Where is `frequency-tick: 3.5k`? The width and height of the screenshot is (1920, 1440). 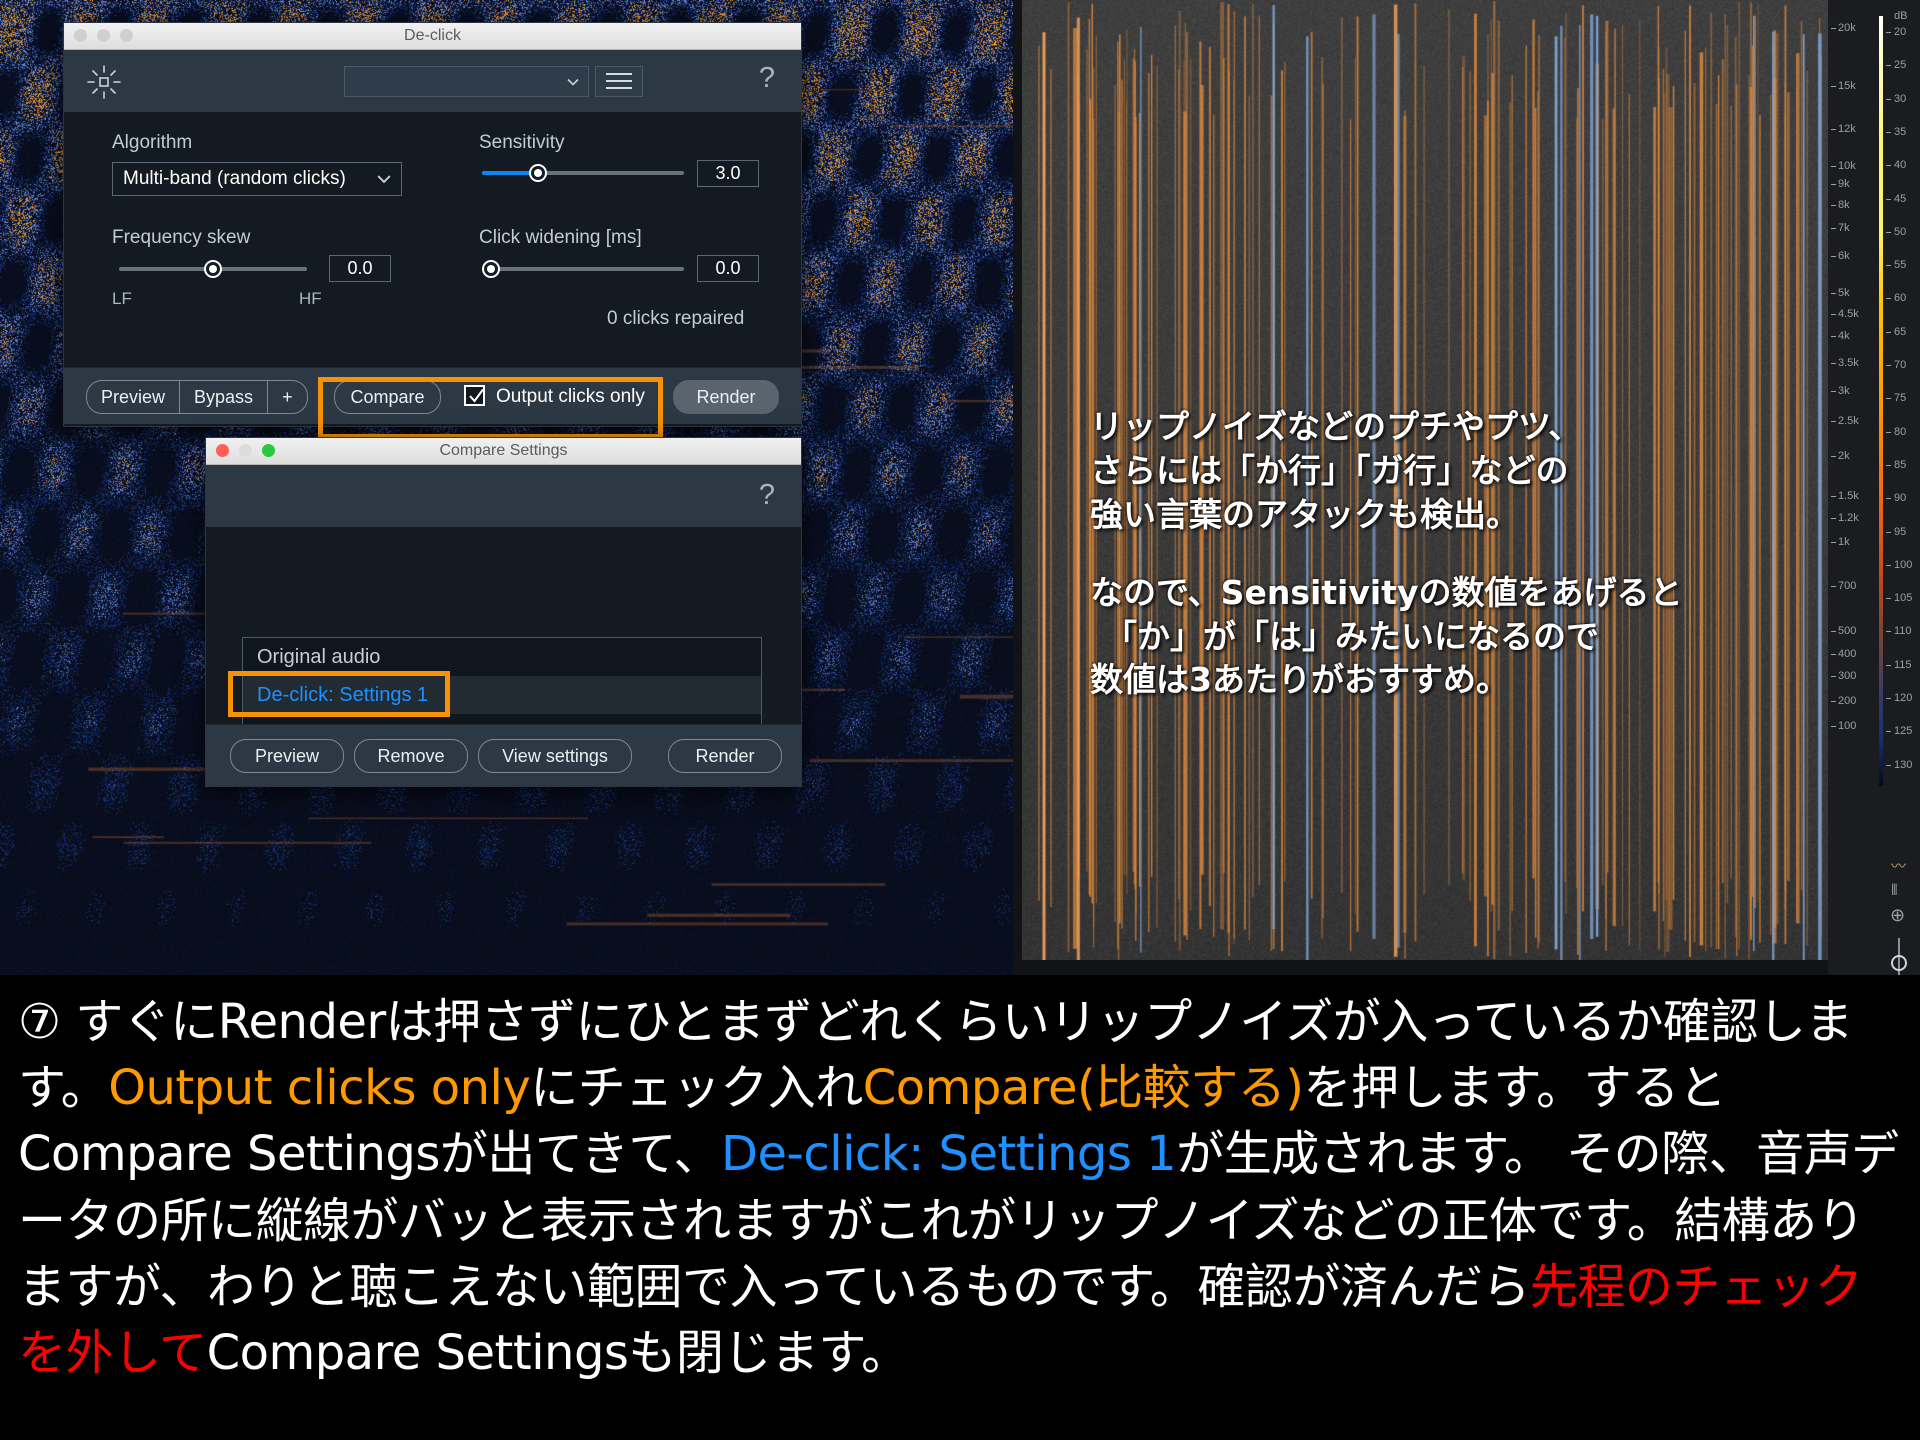
frequency-tick: 3.5k is located at coordinates (1845, 363).